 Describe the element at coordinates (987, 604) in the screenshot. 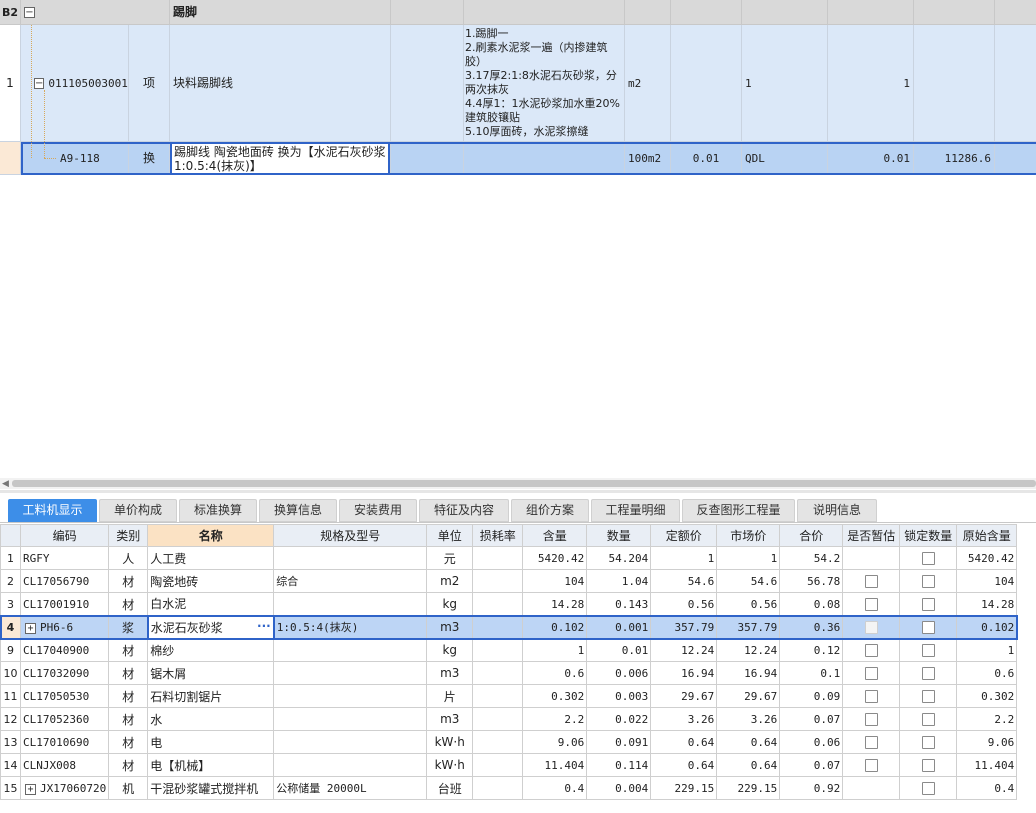

I see `resource-original-content: 14.28` at that location.